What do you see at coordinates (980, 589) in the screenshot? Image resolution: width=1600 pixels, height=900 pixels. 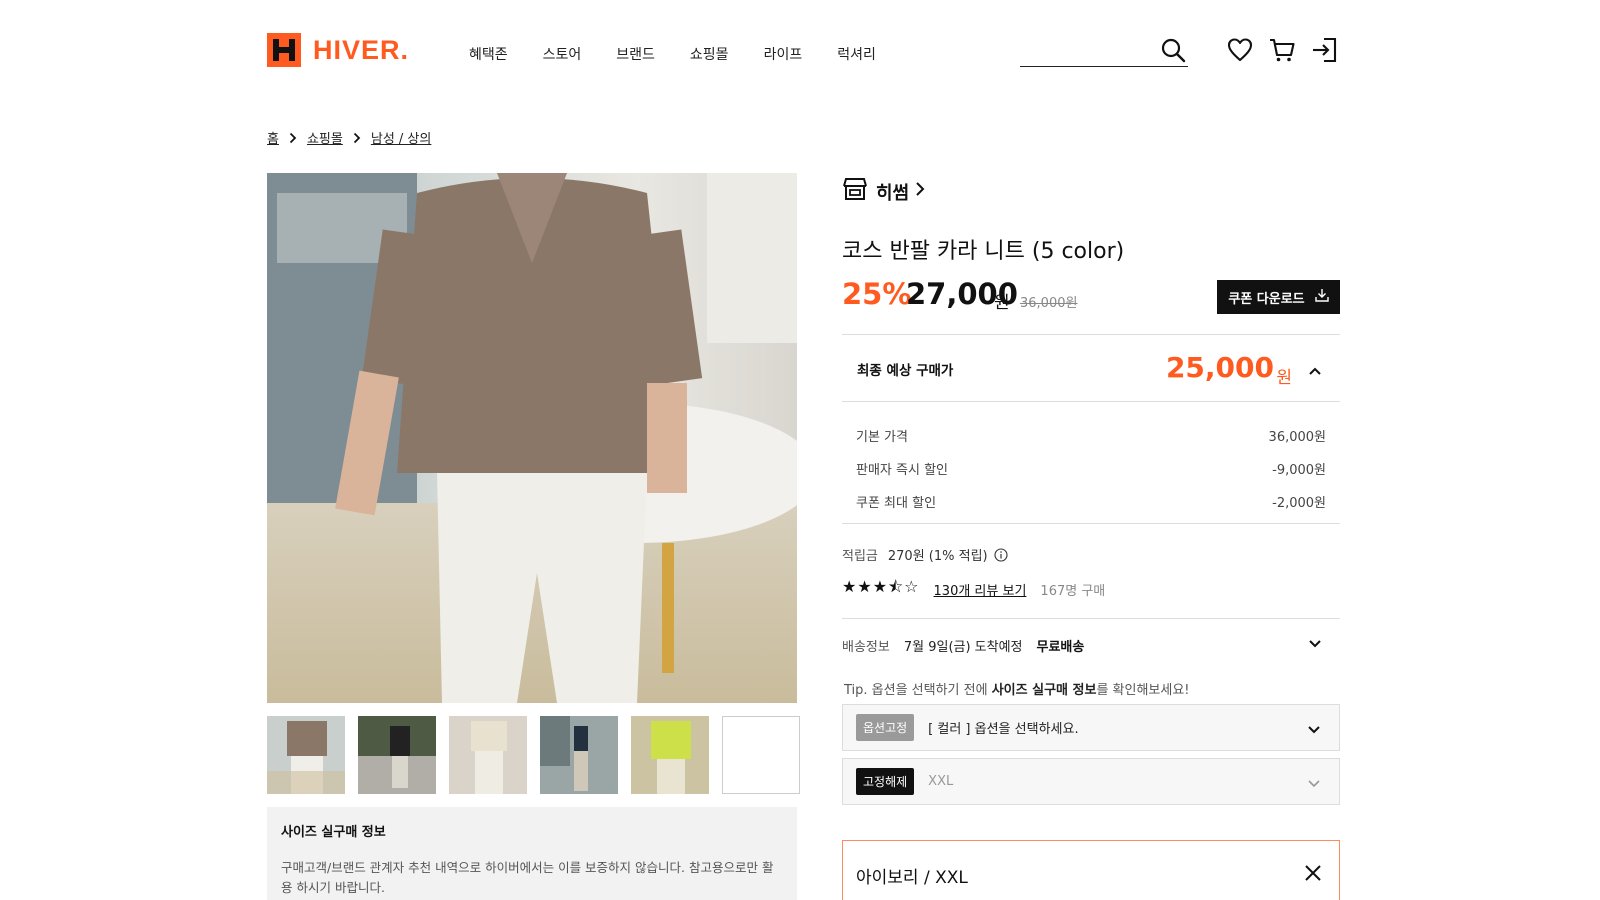 I see `review-link: 130개 리뷰 보기` at bounding box center [980, 589].